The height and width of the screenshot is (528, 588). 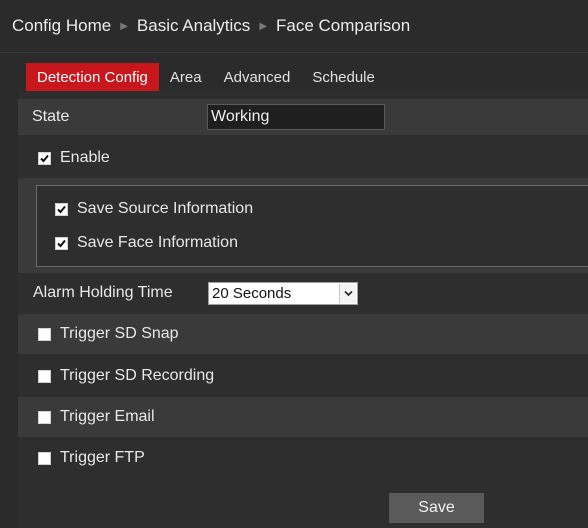 I want to click on tab-bar: Detection Config Area Advanced Schedule, so click(x=206, y=77).